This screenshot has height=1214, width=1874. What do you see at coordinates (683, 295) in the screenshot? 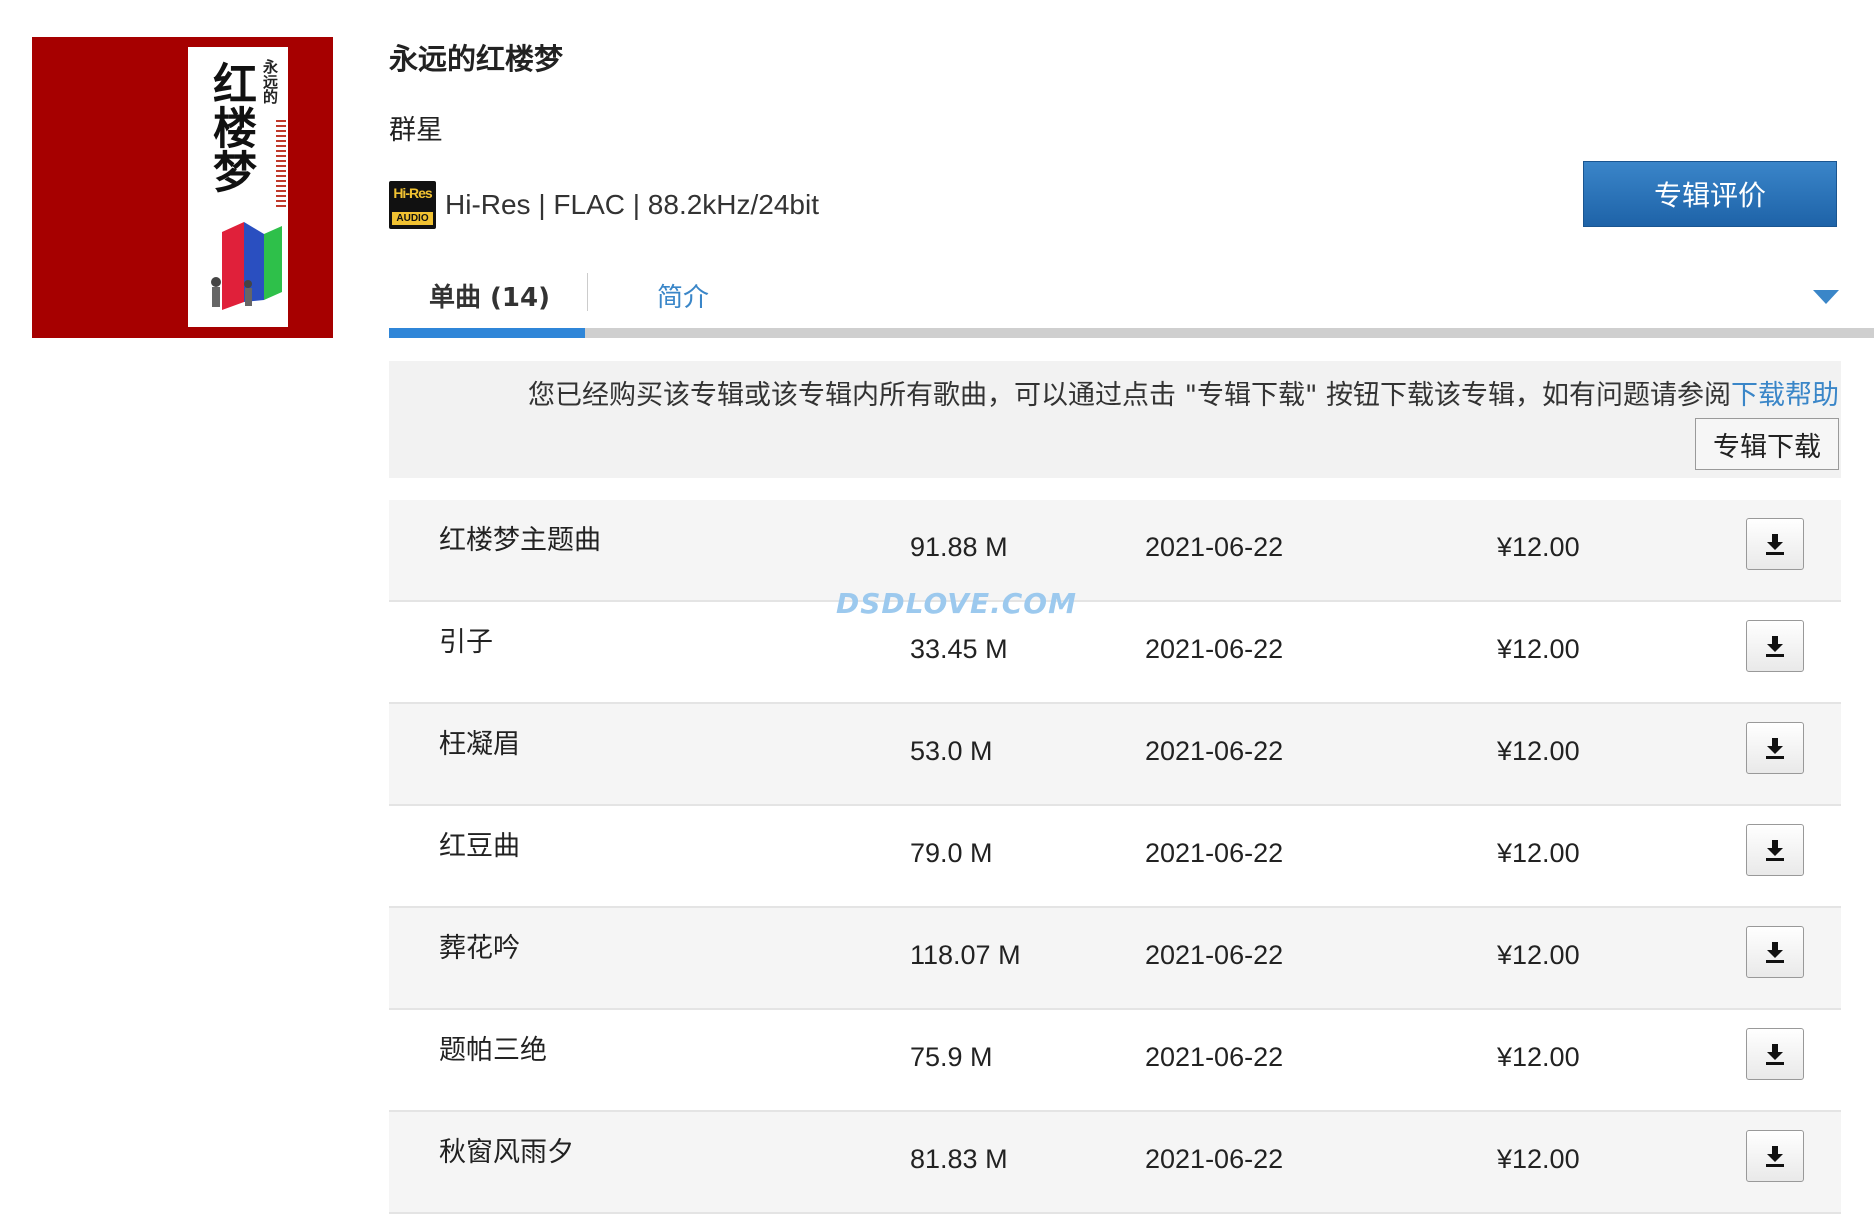
I see `tab-intro: 简介` at bounding box center [683, 295].